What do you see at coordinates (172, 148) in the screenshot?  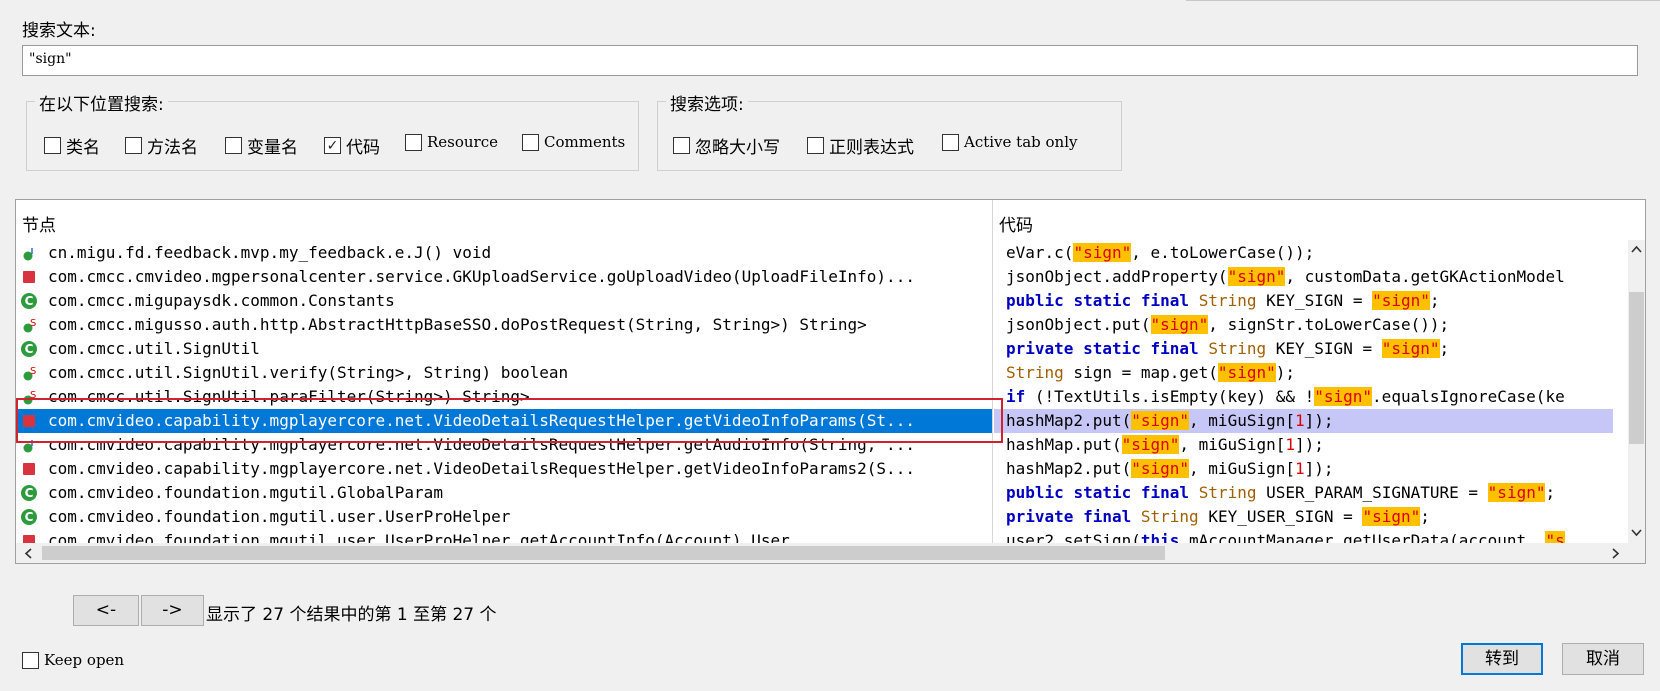 I see `location-checkbox-label: 方法名` at bounding box center [172, 148].